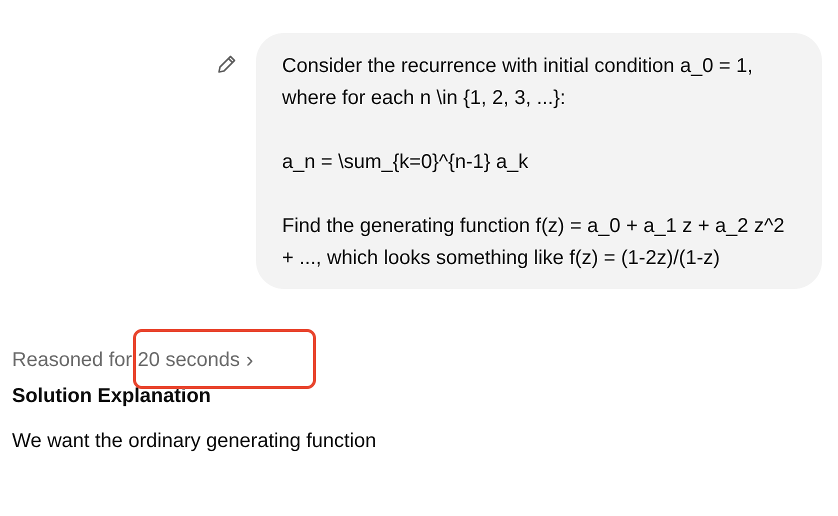  Describe the element at coordinates (406, 162) in the screenshot. I see `message-text: a_n = \sum_{k=0}^{n-1} a_k` at that location.